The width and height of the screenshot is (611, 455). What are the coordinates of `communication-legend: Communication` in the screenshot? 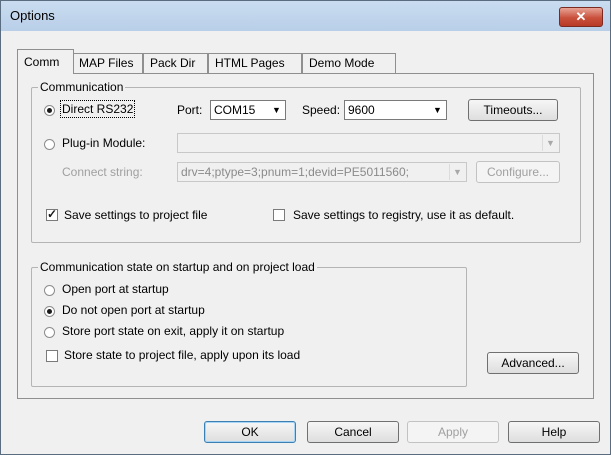 It's located at (82, 87).